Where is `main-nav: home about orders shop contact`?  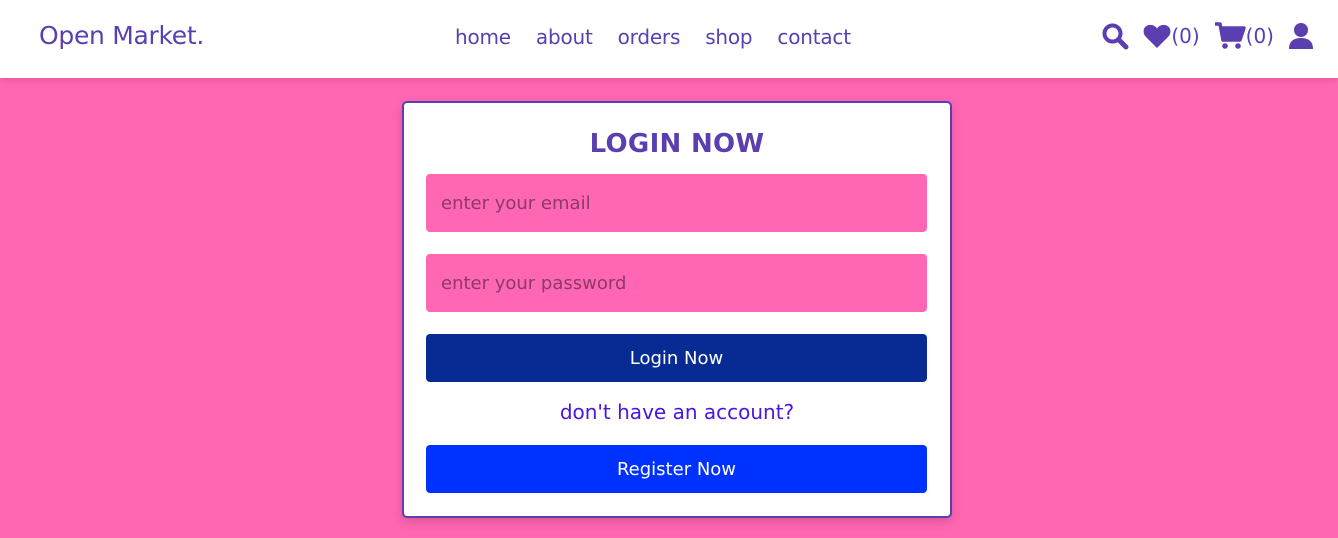 main-nav: home about orders shop contact is located at coordinates (653, 39).